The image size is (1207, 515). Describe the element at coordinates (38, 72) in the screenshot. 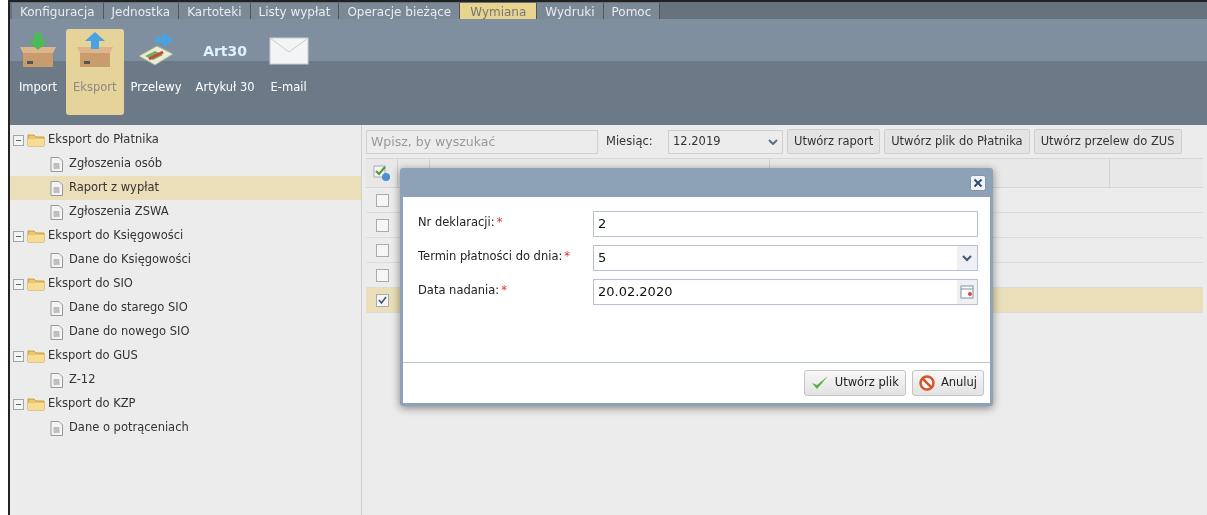

I see `toolbar-button: Import` at that location.